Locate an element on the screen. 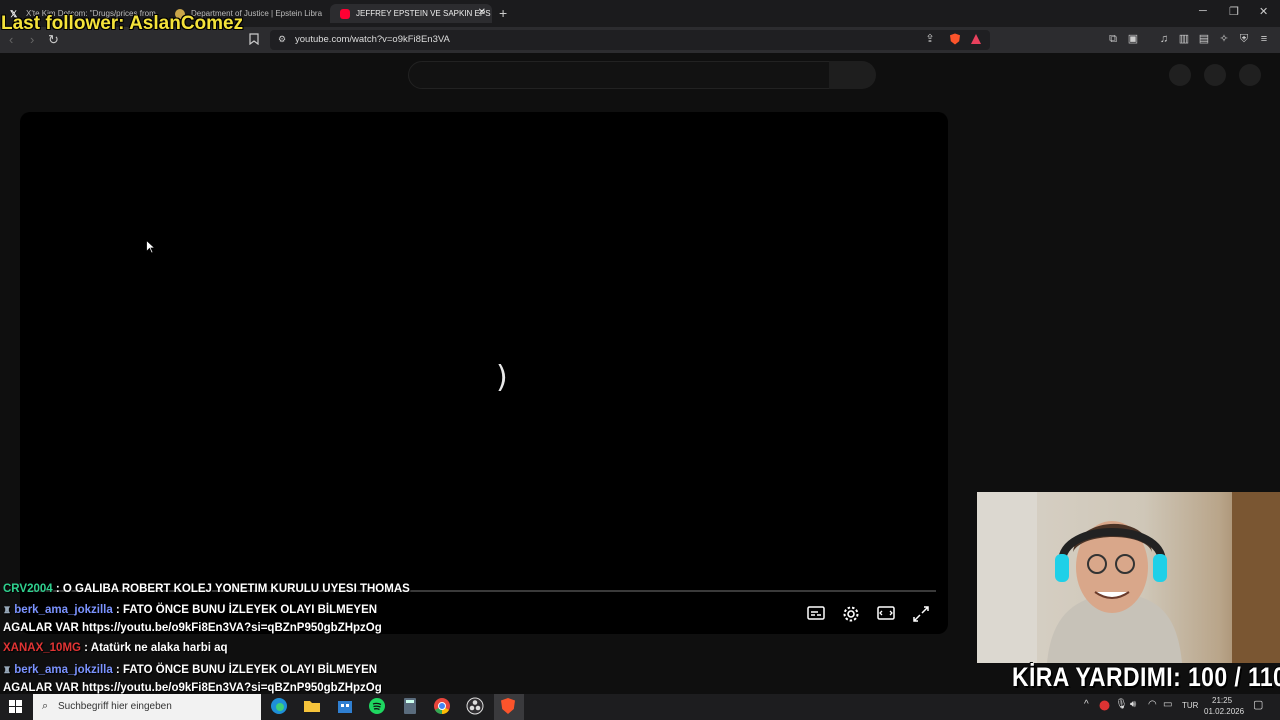 This screenshot has height=720, width=1280. tray-antivirus-icon is located at coordinates (1104, 706).